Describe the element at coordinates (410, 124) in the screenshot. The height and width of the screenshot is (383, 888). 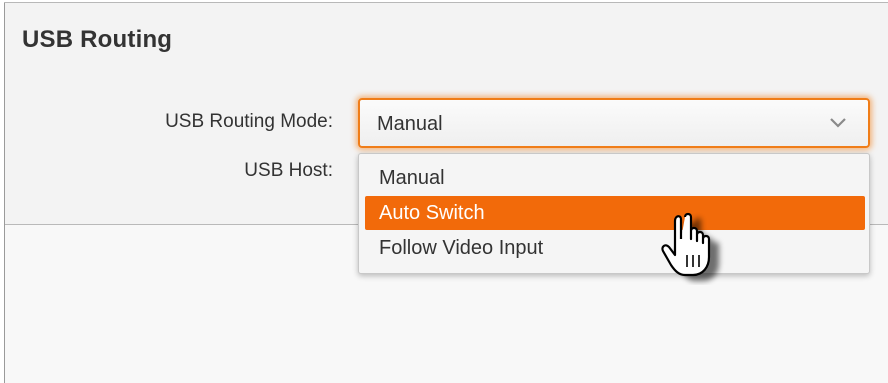
I see `select-value: Manual` at that location.